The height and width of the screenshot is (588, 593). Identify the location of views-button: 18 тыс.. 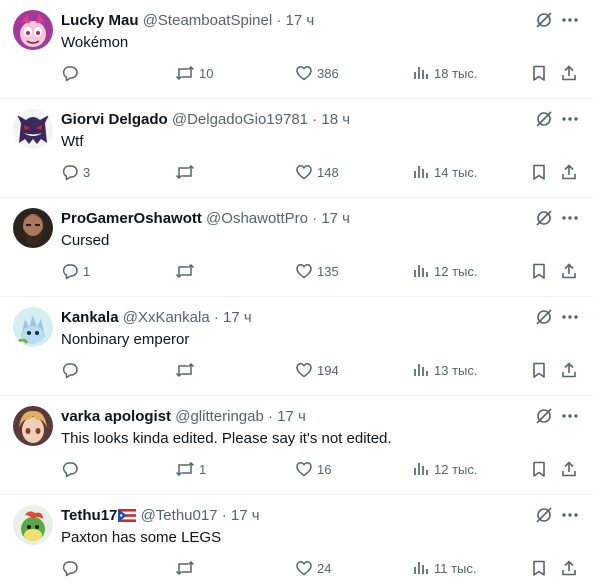
(444, 73).